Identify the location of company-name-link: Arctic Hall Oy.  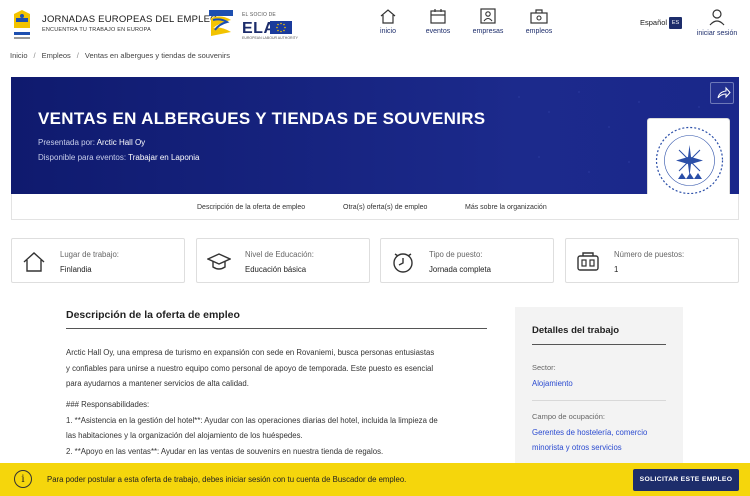
(121, 142).